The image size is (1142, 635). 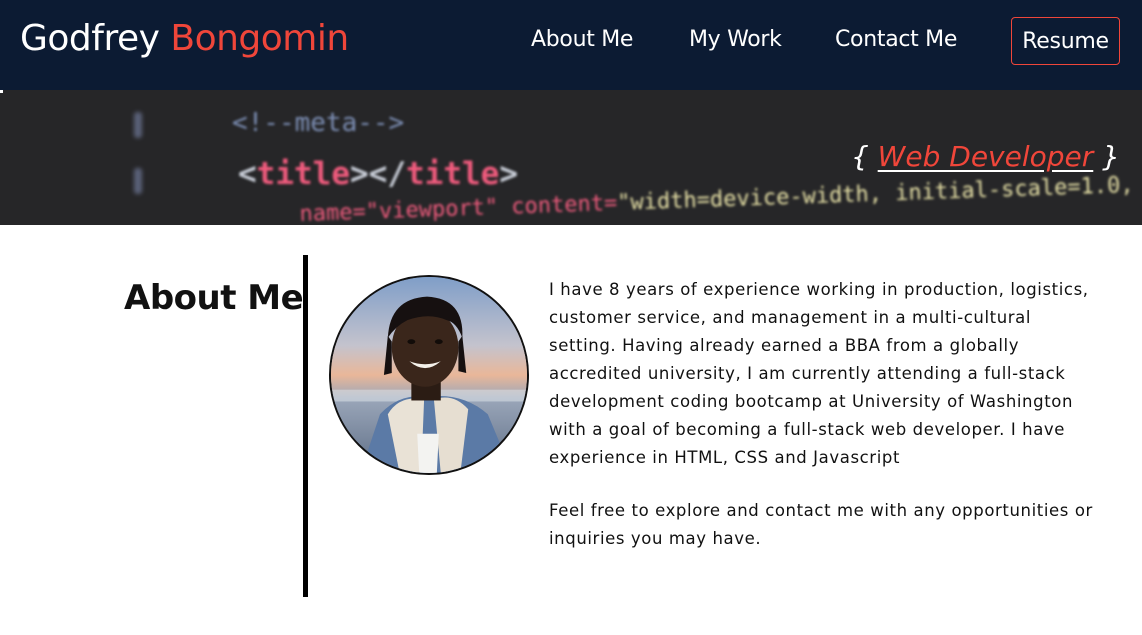 I want to click on hero-corner-dot, so click(x=1, y=91).